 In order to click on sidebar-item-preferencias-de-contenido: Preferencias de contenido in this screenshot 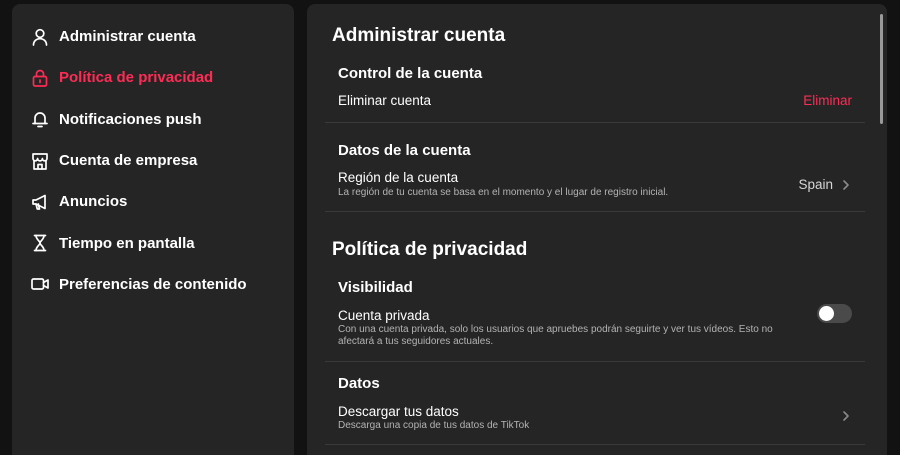, I will do `click(153, 284)`.